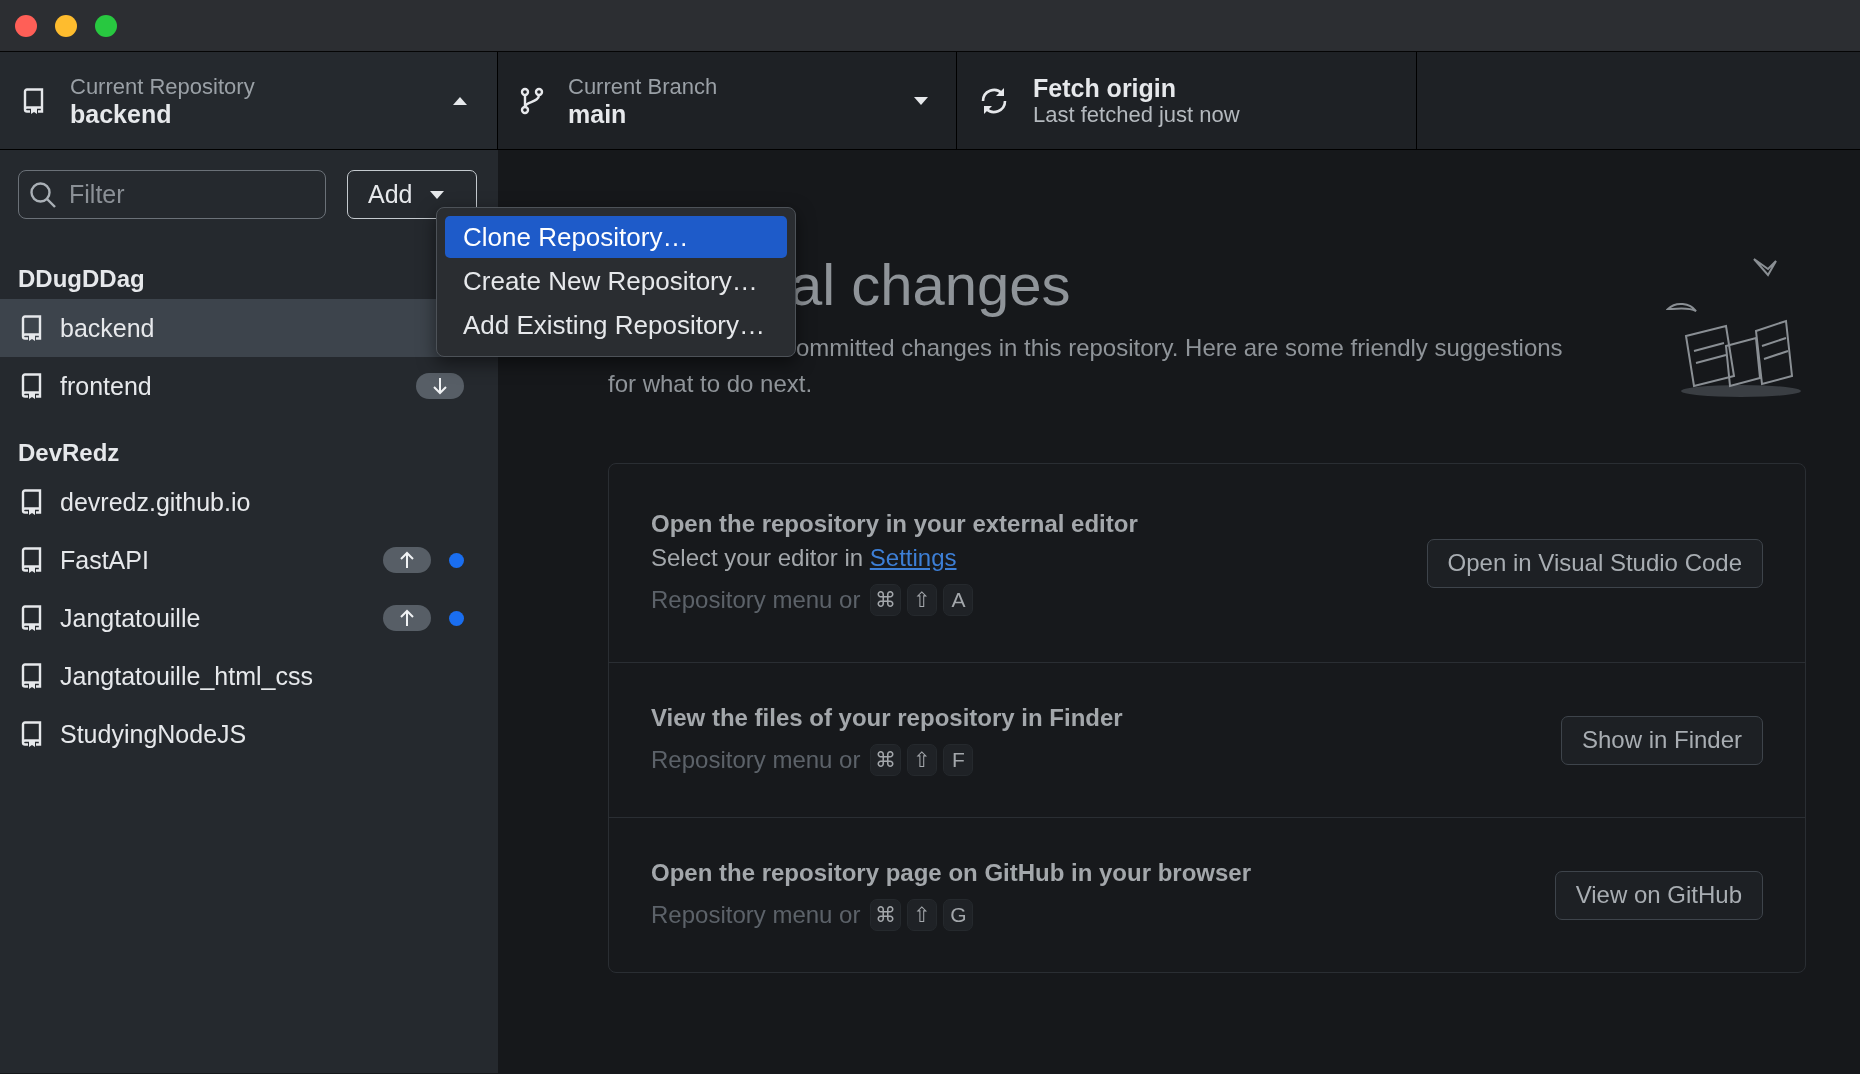 This screenshot has height=1074, width=1860. I want to click on branch-icon, so click(532, 100).